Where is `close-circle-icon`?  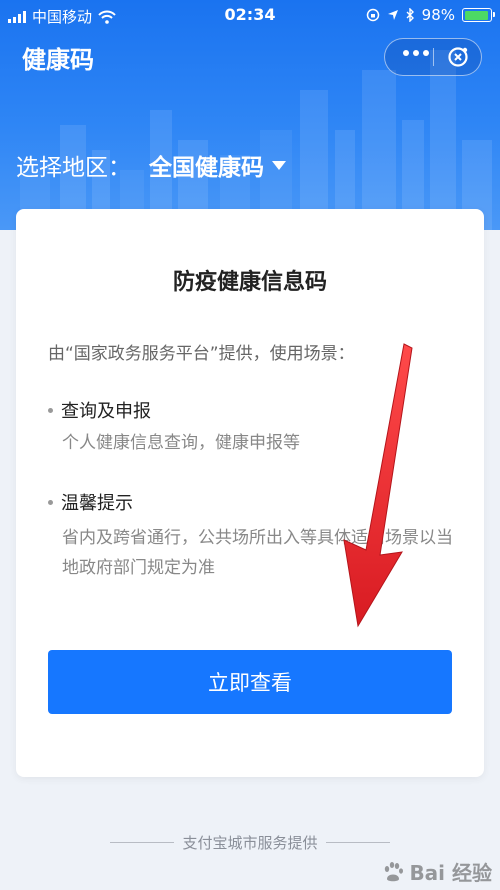
close-circle-icon is located at coordinates (458, 57).